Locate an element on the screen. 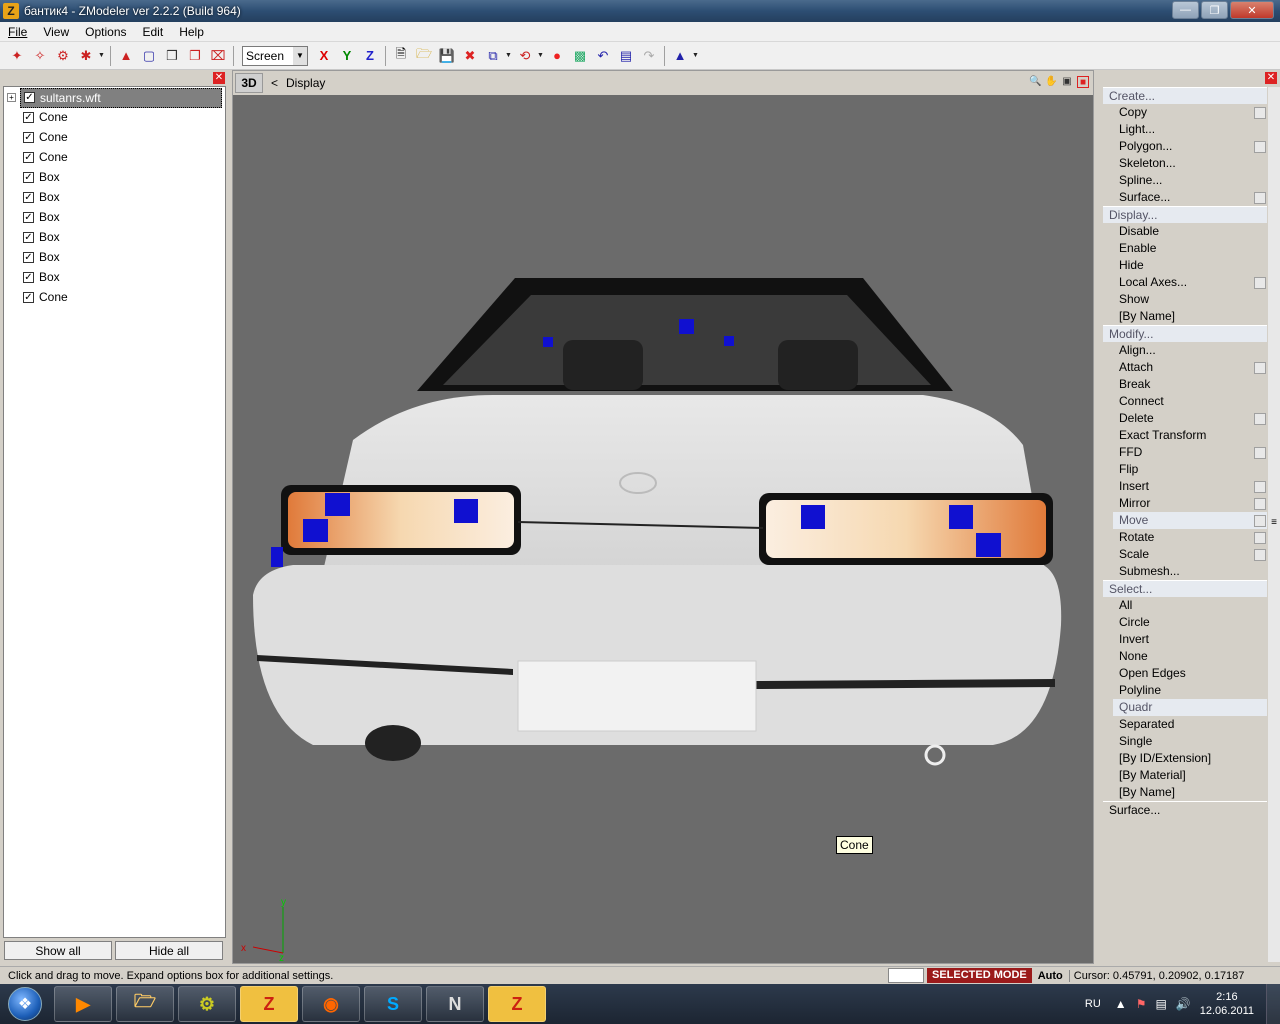  start-button: ❖ is located at coordinates (25, 1004).